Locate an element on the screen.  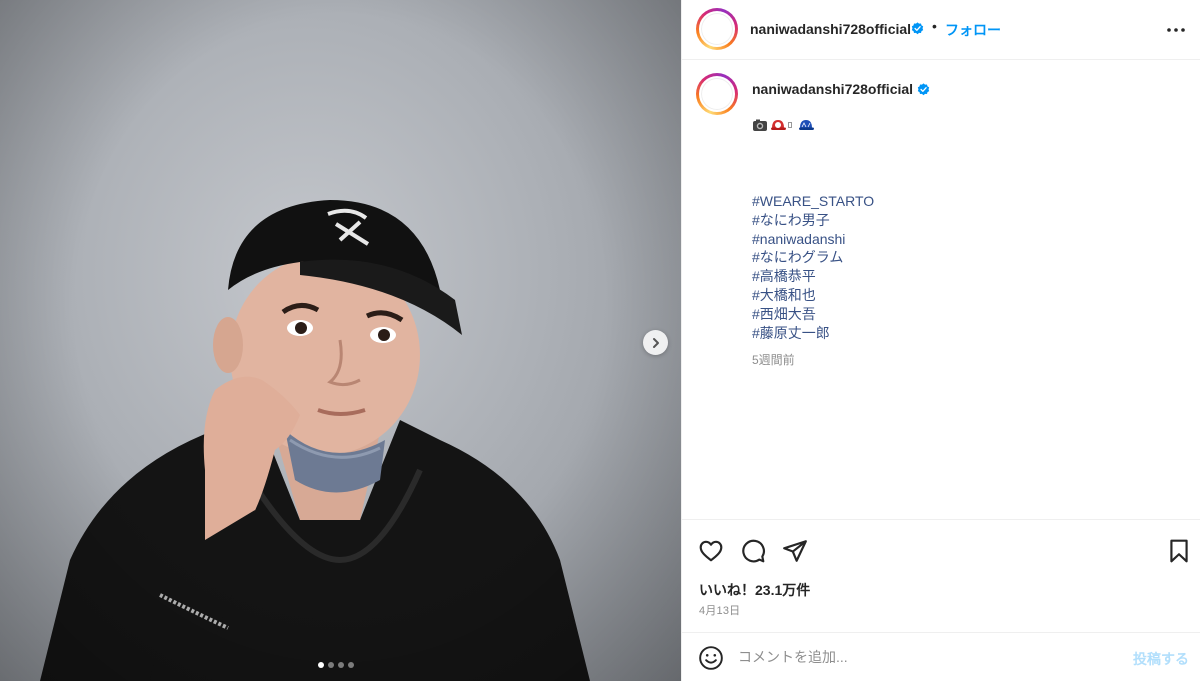
emoji-smile-icon is located at coordinates (711, 658).